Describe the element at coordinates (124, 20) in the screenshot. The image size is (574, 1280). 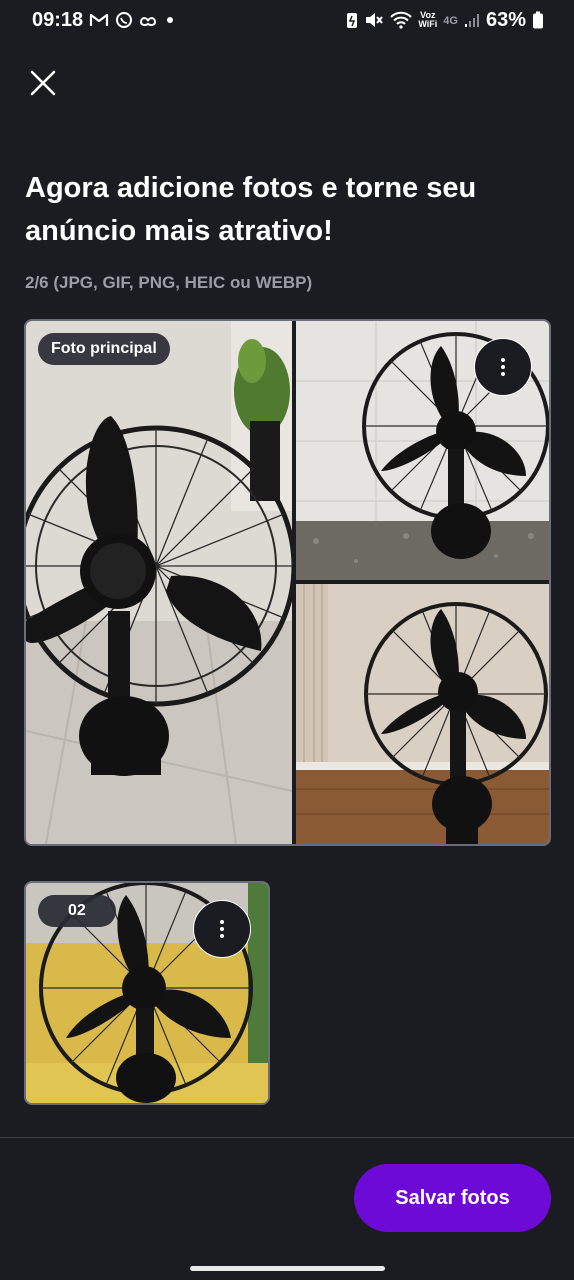
I see `whatsapp-icon` at that location.